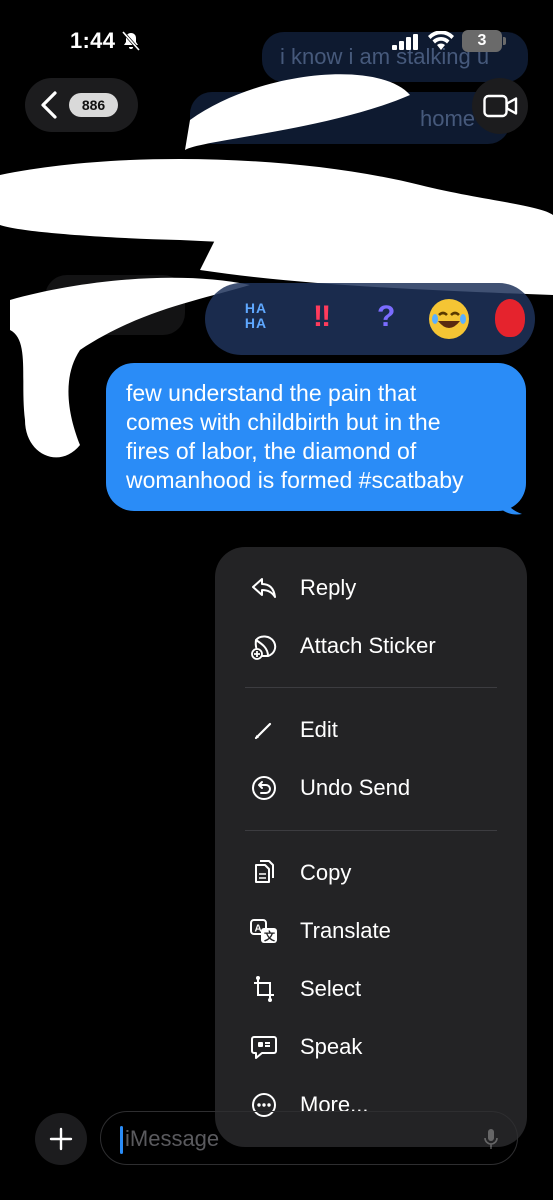  What do you see at coordinates (345, 930) in the screenshot?
I see `menu-label-translate: Translate` at bounding box center [345, 930].